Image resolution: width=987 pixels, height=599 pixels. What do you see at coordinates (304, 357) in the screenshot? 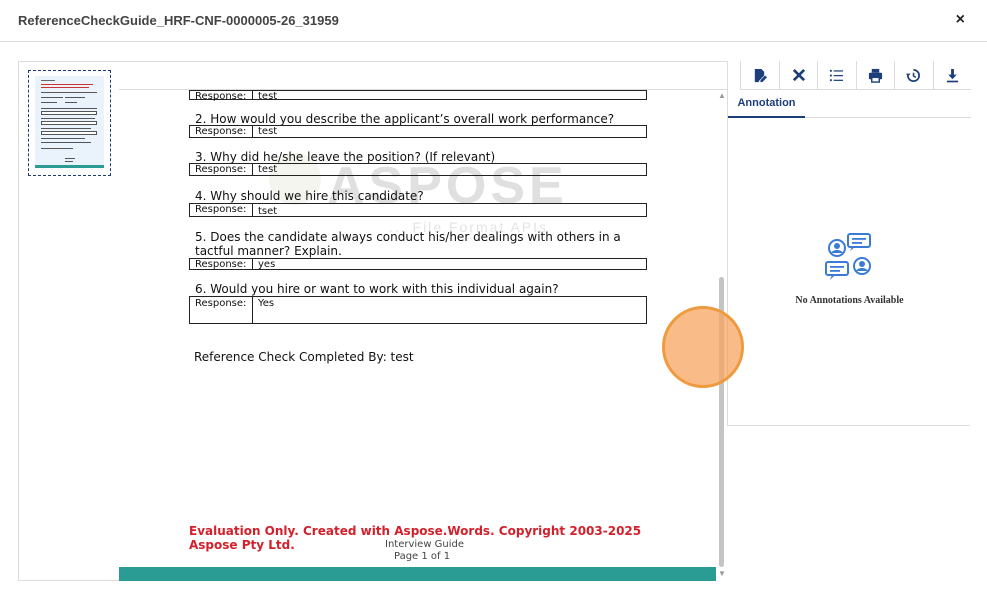
I see `completed-by-text: Reference Check Completed By: test` at bounding box center [304, 357].